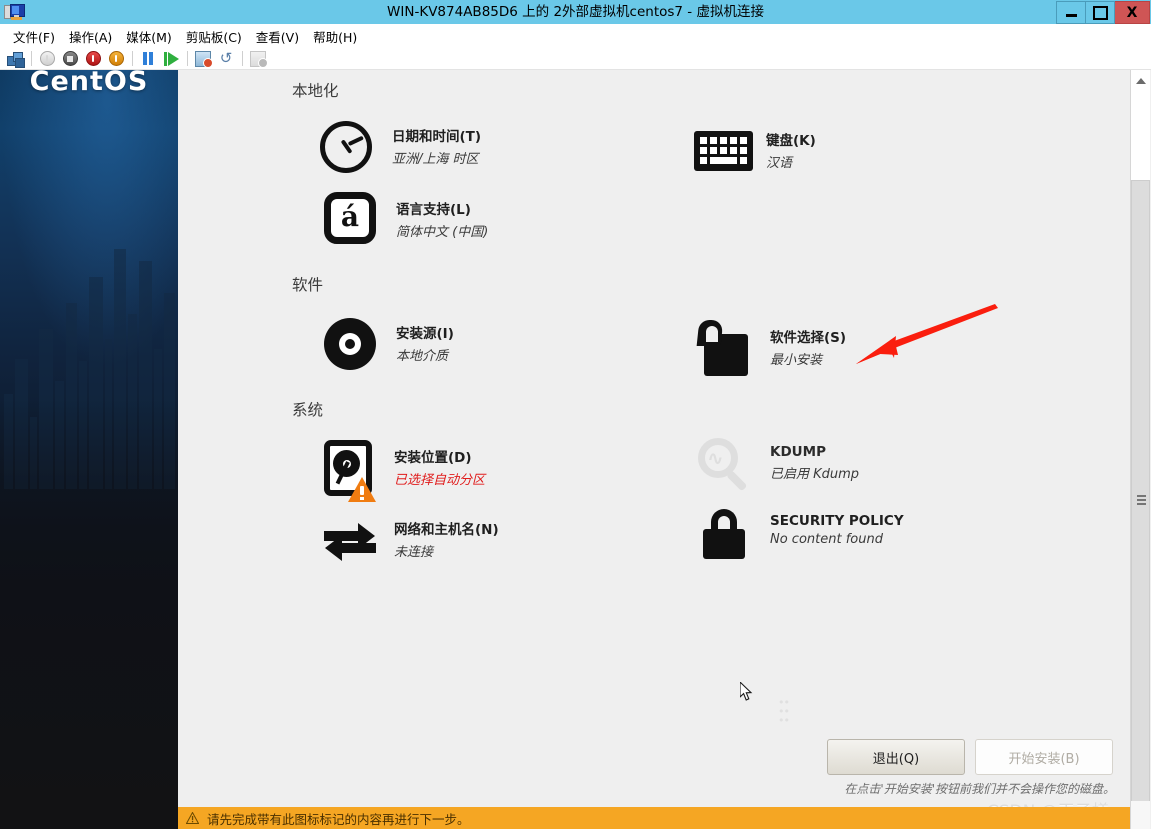  I want to click on menu-clipboard: 剪贴板(C), so click(214, 36).